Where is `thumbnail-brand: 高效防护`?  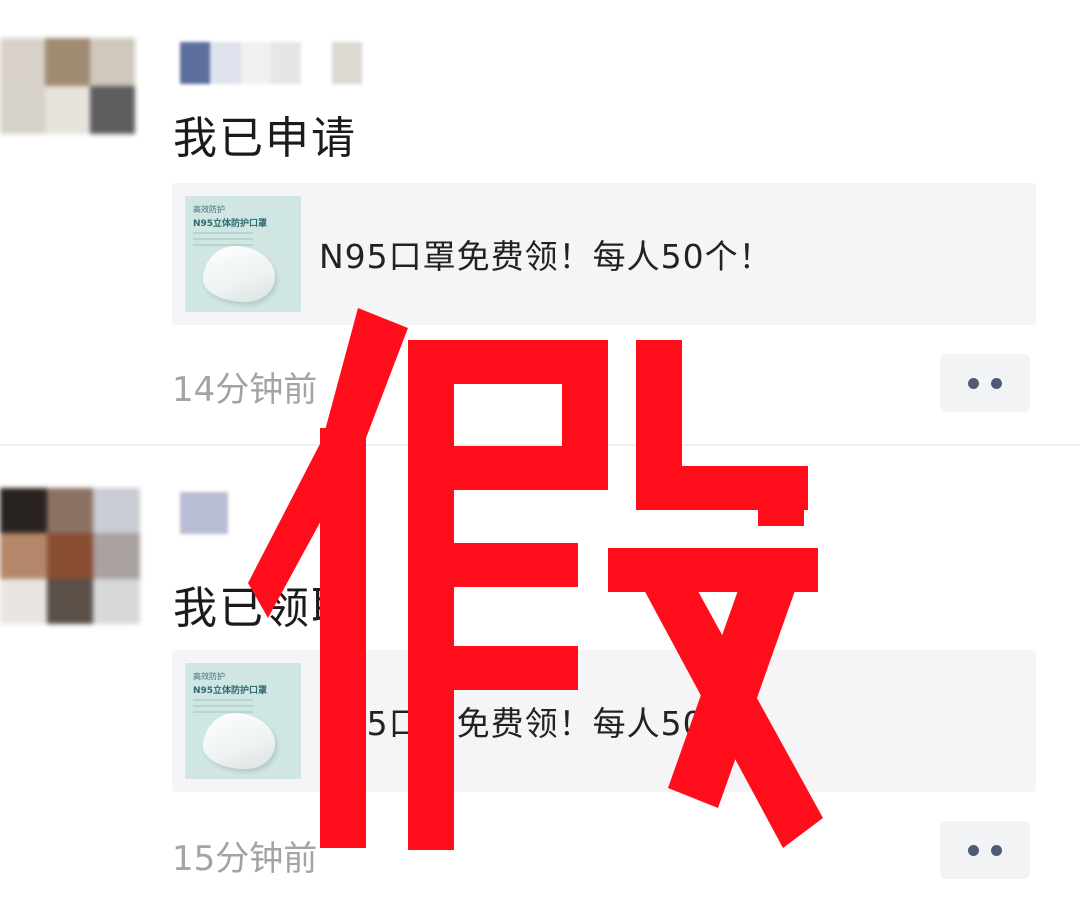 thumbnail-brand: 高效防护 is located at coordinates (209, 676).